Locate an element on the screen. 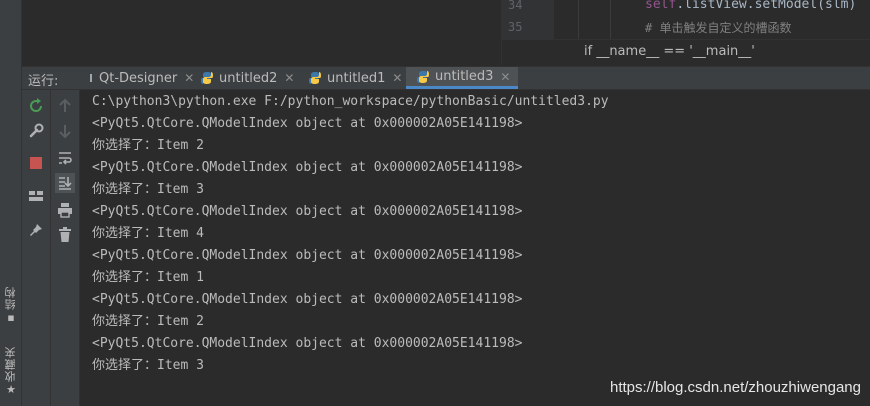 This screenshot has width=870, height=406. code-text: self.listView.setModel(slm) is located at coordinates (750, 6).